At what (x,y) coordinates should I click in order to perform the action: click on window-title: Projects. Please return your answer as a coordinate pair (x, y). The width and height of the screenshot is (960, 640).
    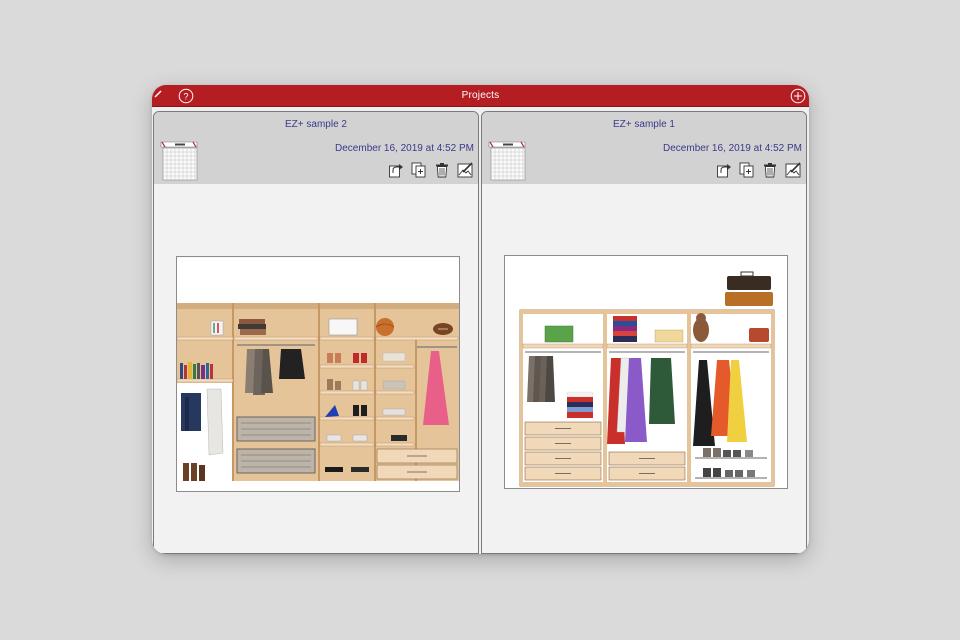
    Looking at the image, I should click on (480, 95).